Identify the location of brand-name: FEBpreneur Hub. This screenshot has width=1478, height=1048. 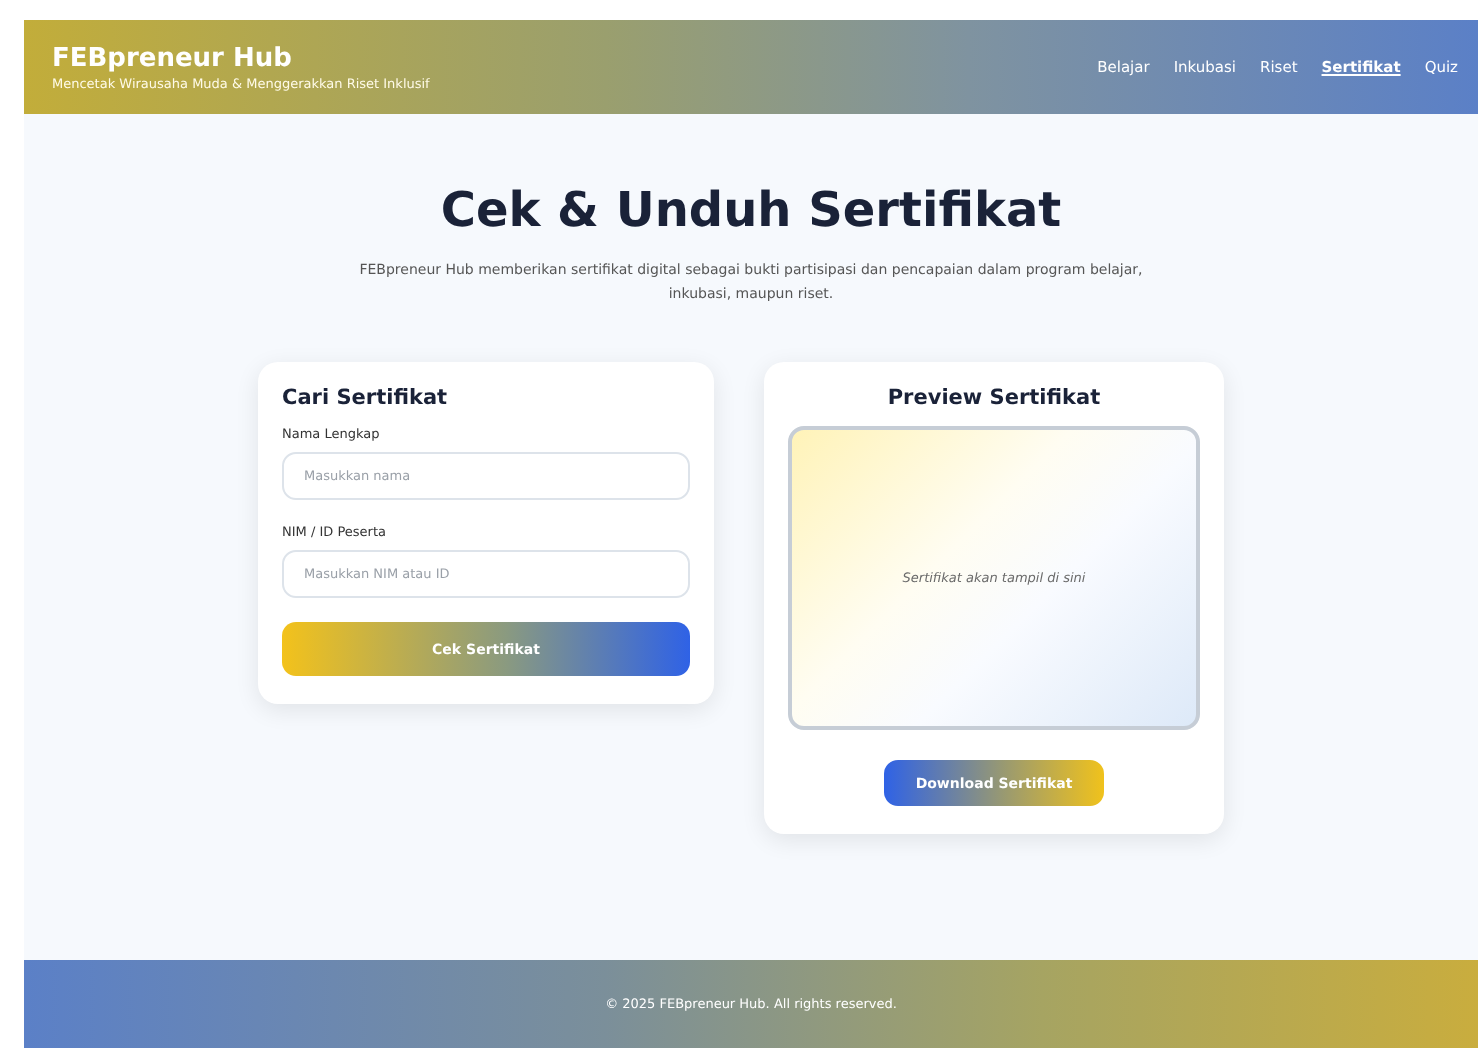
(173, 58).